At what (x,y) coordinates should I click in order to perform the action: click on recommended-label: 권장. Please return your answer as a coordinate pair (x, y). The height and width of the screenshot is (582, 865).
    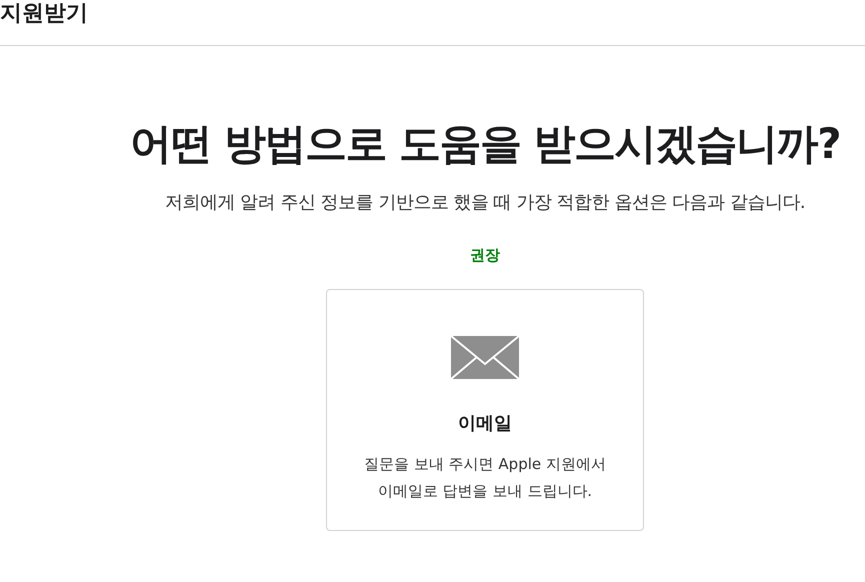
    Looking at the image, I should click on (485, 255).